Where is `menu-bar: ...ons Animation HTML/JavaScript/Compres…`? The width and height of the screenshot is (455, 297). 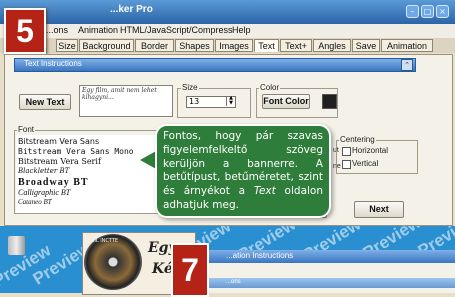 menu-bar: ...ons Animation HTML/JavaScript/Compres… is located at coordinates (227, 31).